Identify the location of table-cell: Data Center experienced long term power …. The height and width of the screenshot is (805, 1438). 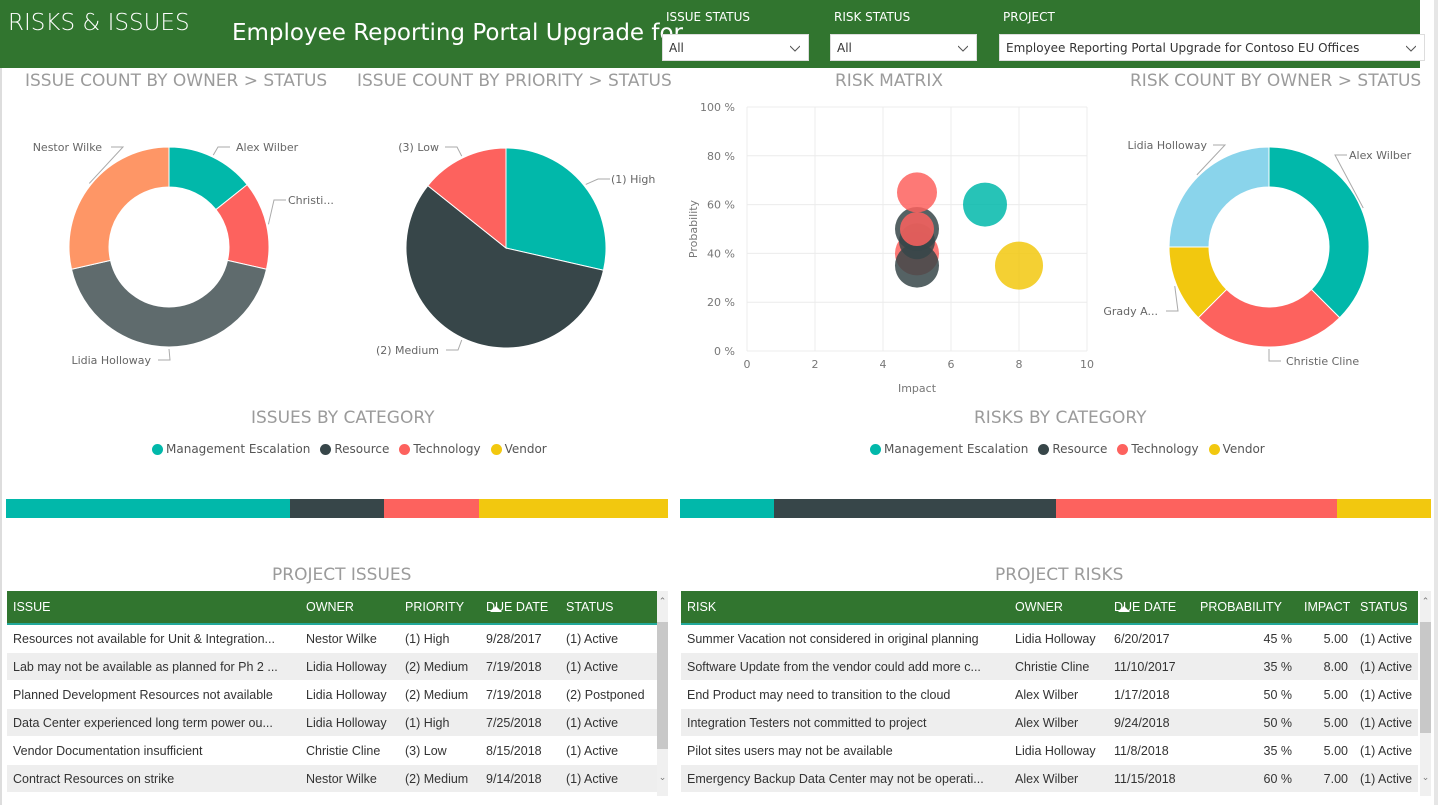
(143, 722).